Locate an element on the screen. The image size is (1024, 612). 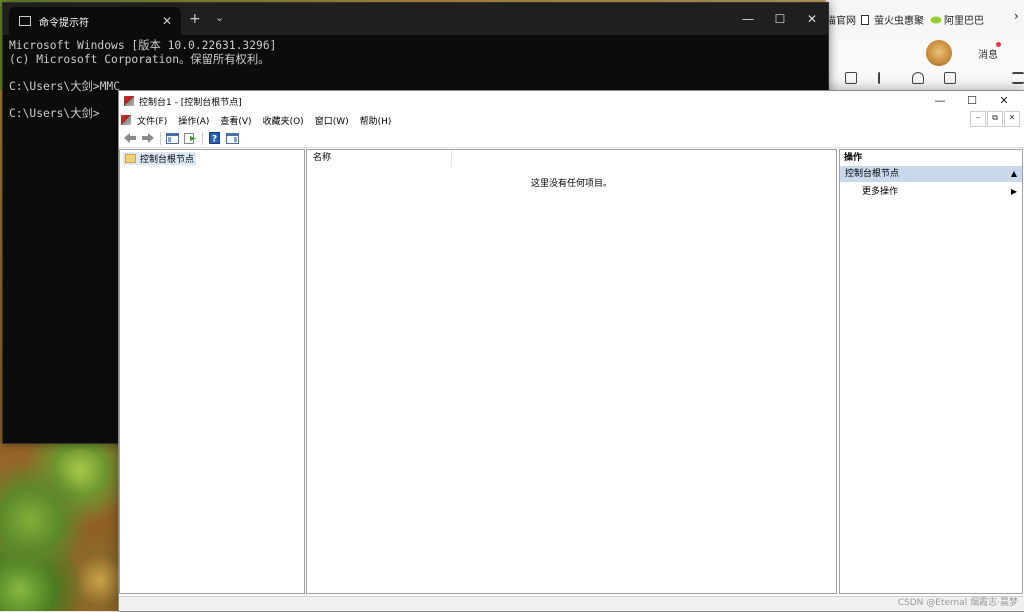
child-window-controls: – ⧉ ✕ is located at coordinates (994, 119).